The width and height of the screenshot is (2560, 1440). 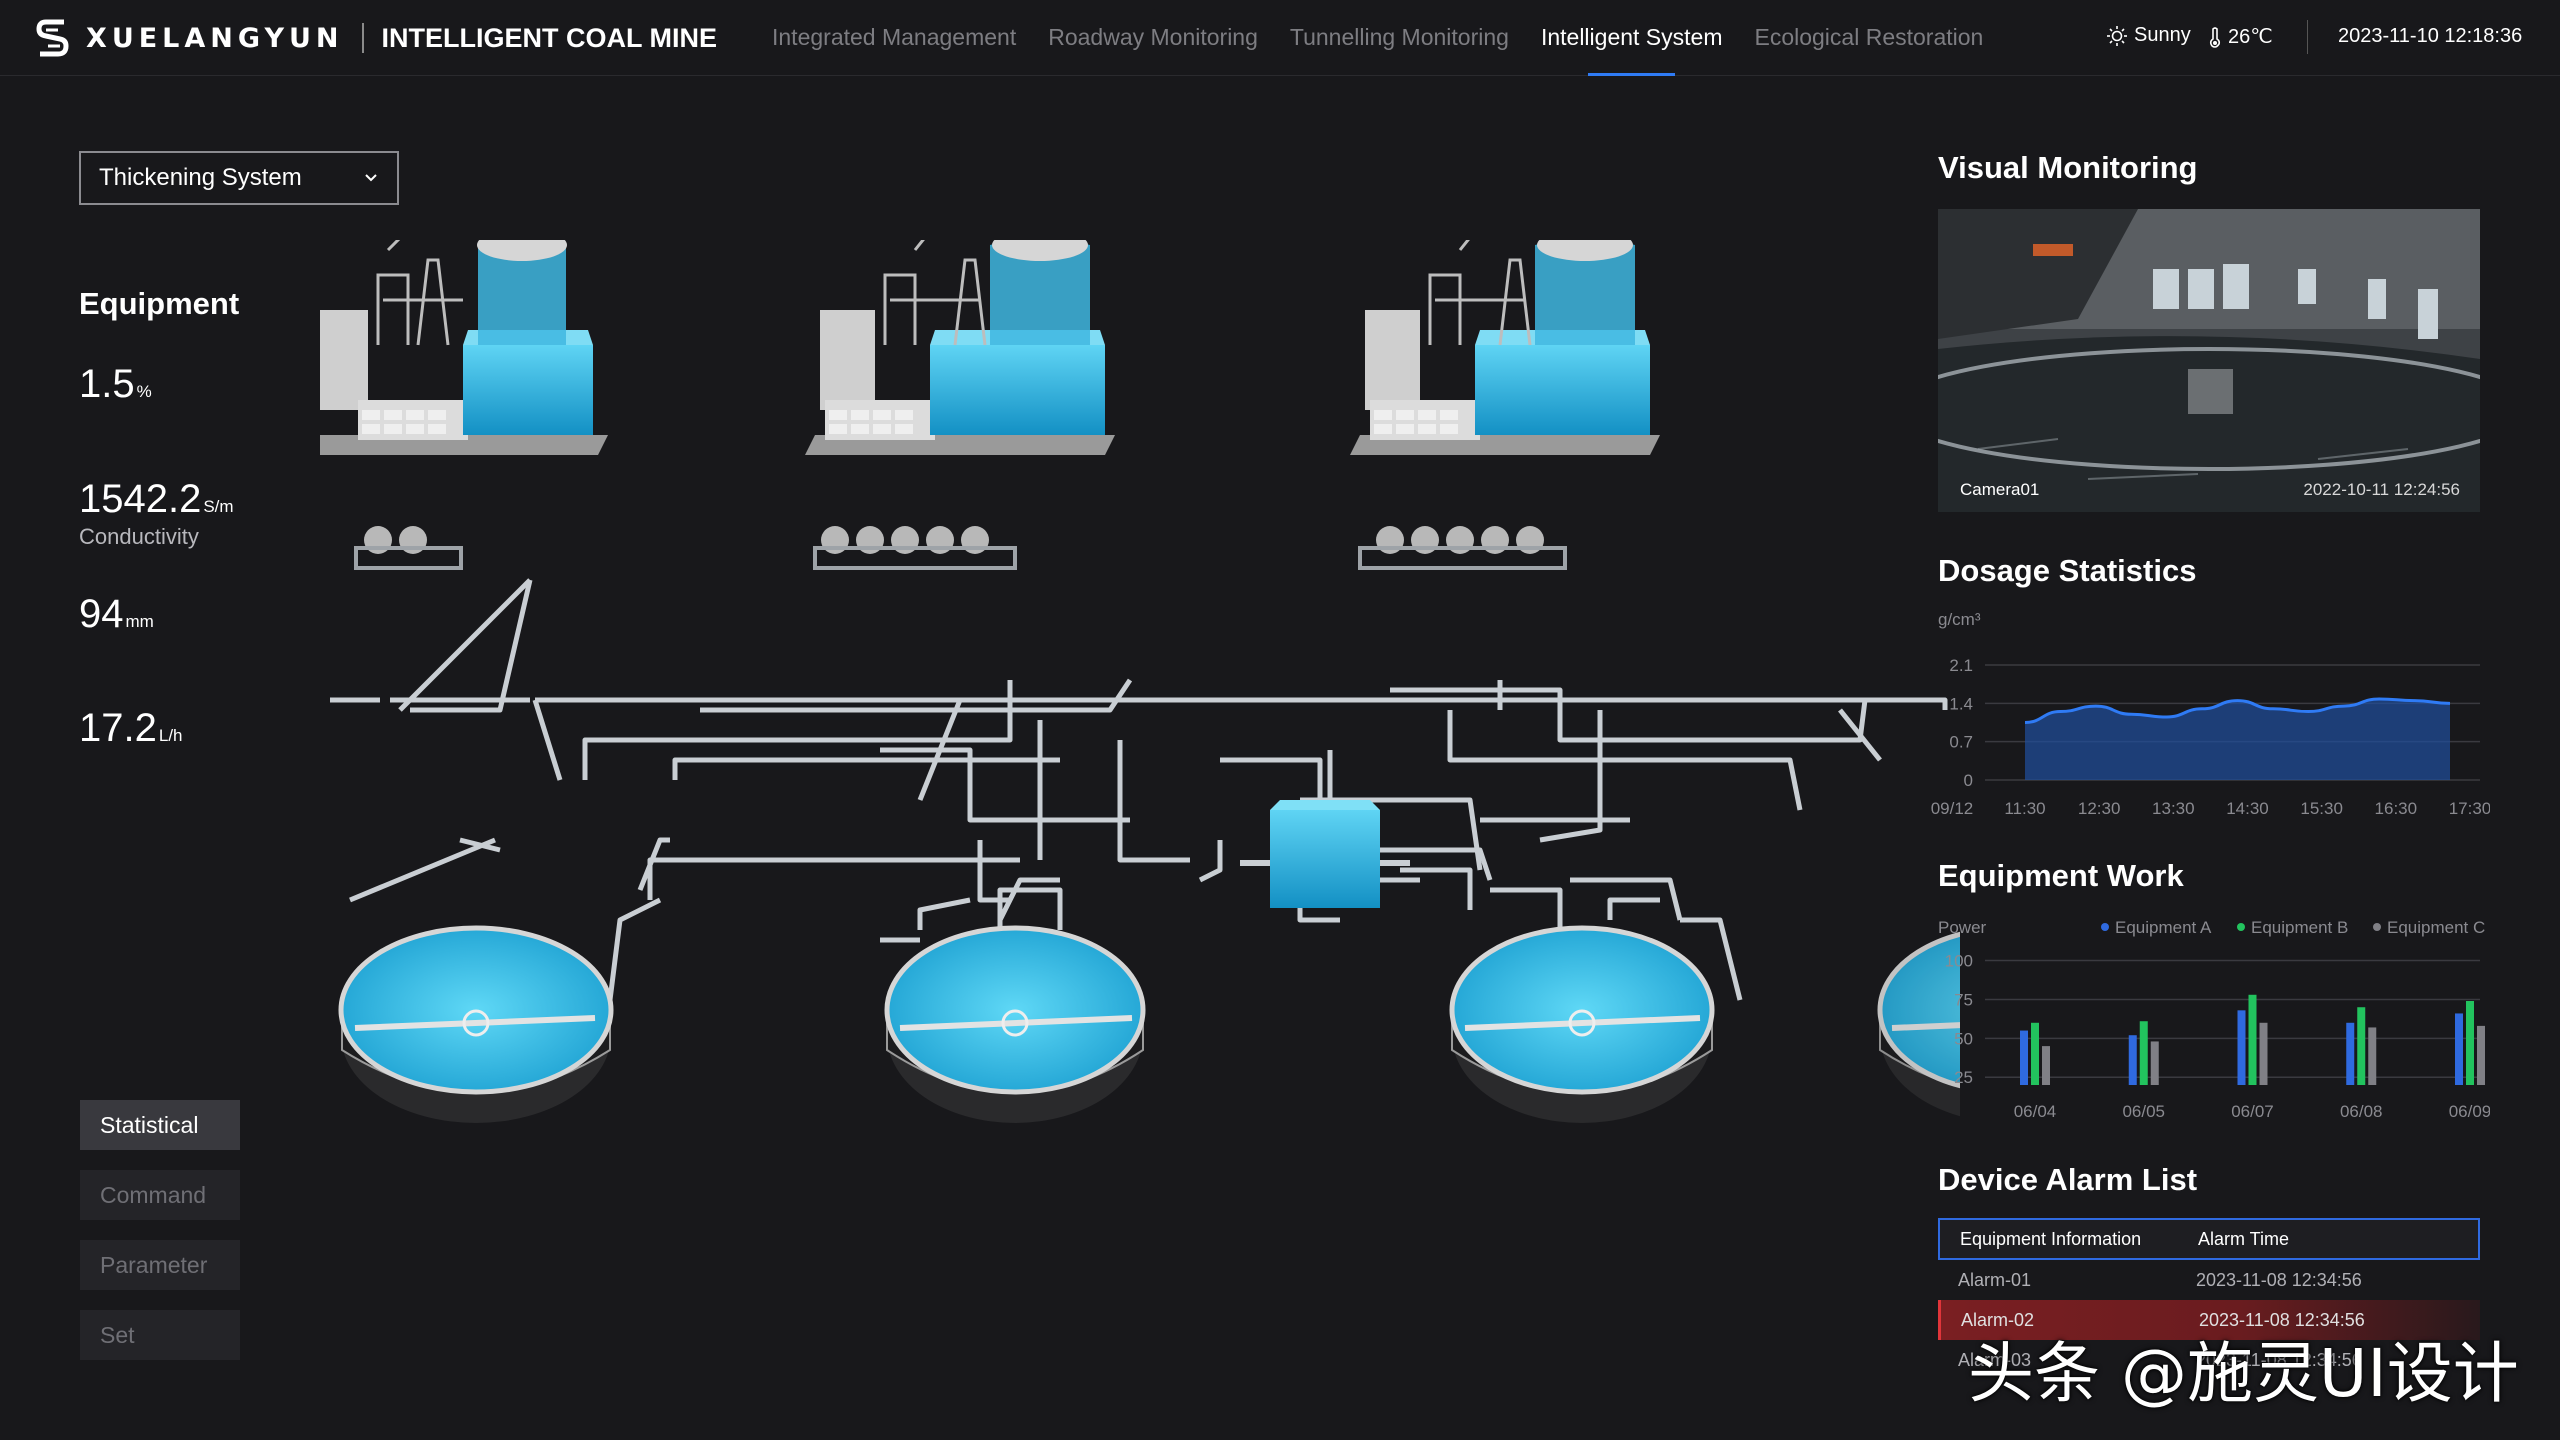 What do you see at coordinates (2068, 1179) in the screenshot?
I see `device-alarm-title: Device Alarm List` at bounding box center [2068, 1179].